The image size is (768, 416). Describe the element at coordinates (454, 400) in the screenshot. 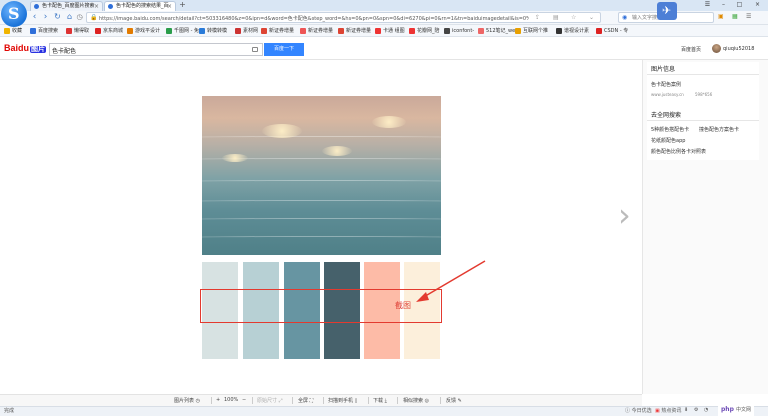

I see `feedback-button: 反馈 ✎` at that location.